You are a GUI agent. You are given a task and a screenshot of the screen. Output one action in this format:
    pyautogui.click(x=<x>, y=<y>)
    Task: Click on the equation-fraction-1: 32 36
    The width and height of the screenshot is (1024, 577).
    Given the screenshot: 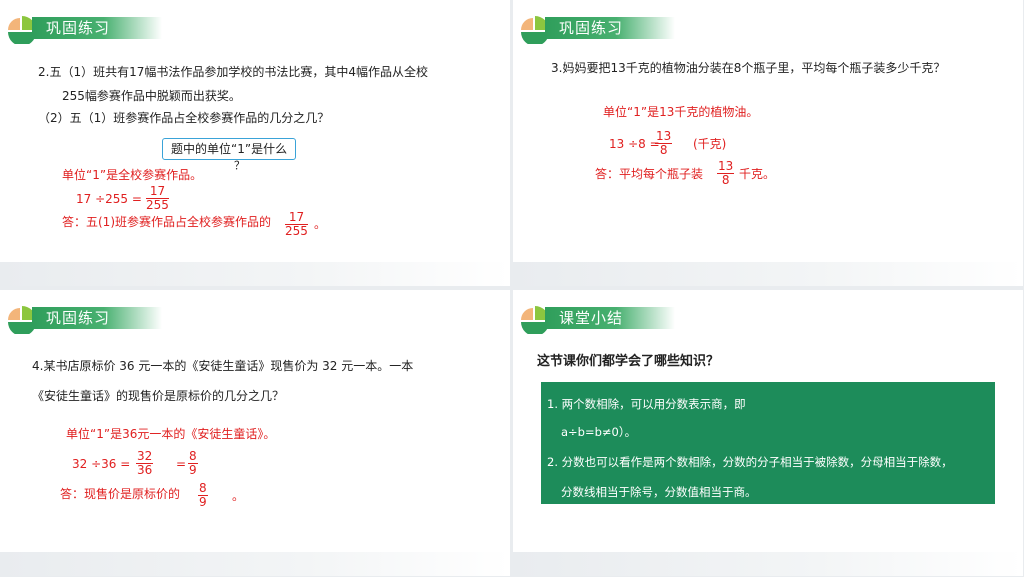 What is the action you would take?
    pyautogui.click(x=145, y=463)
    